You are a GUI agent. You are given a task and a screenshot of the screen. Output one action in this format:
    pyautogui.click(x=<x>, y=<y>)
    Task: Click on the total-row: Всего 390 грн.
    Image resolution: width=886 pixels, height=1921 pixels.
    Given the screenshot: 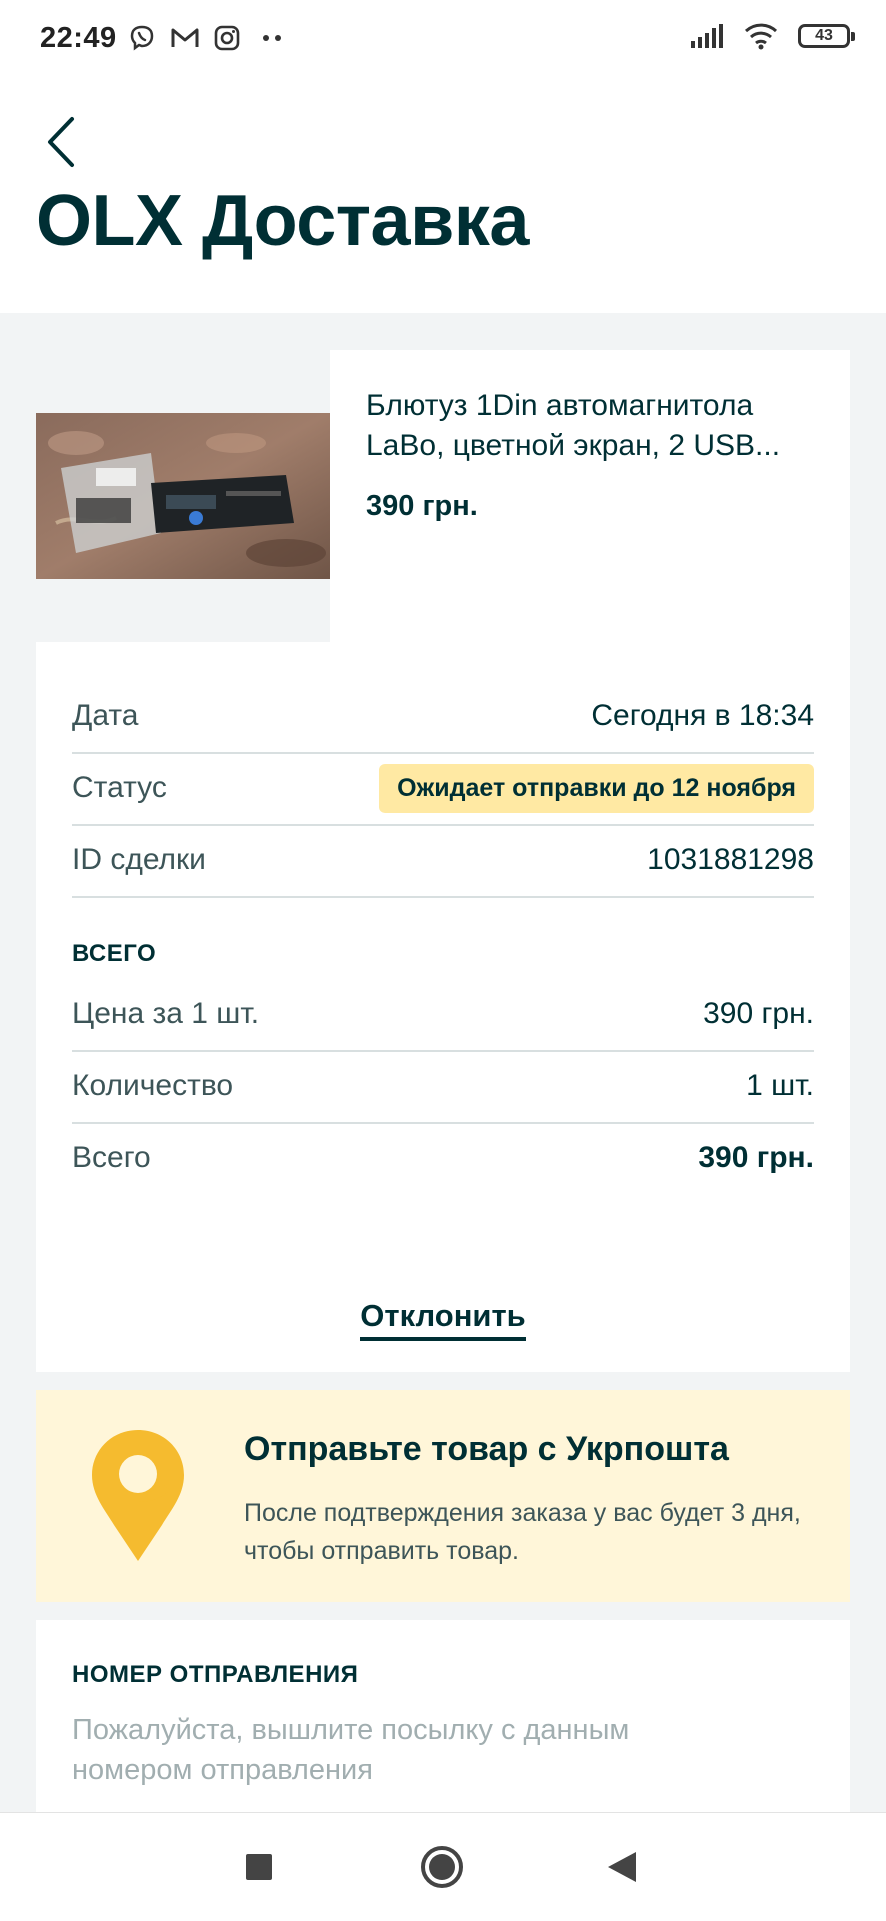 What is the action you would take?
    pyautogui.click(x=443, y=1158)
    